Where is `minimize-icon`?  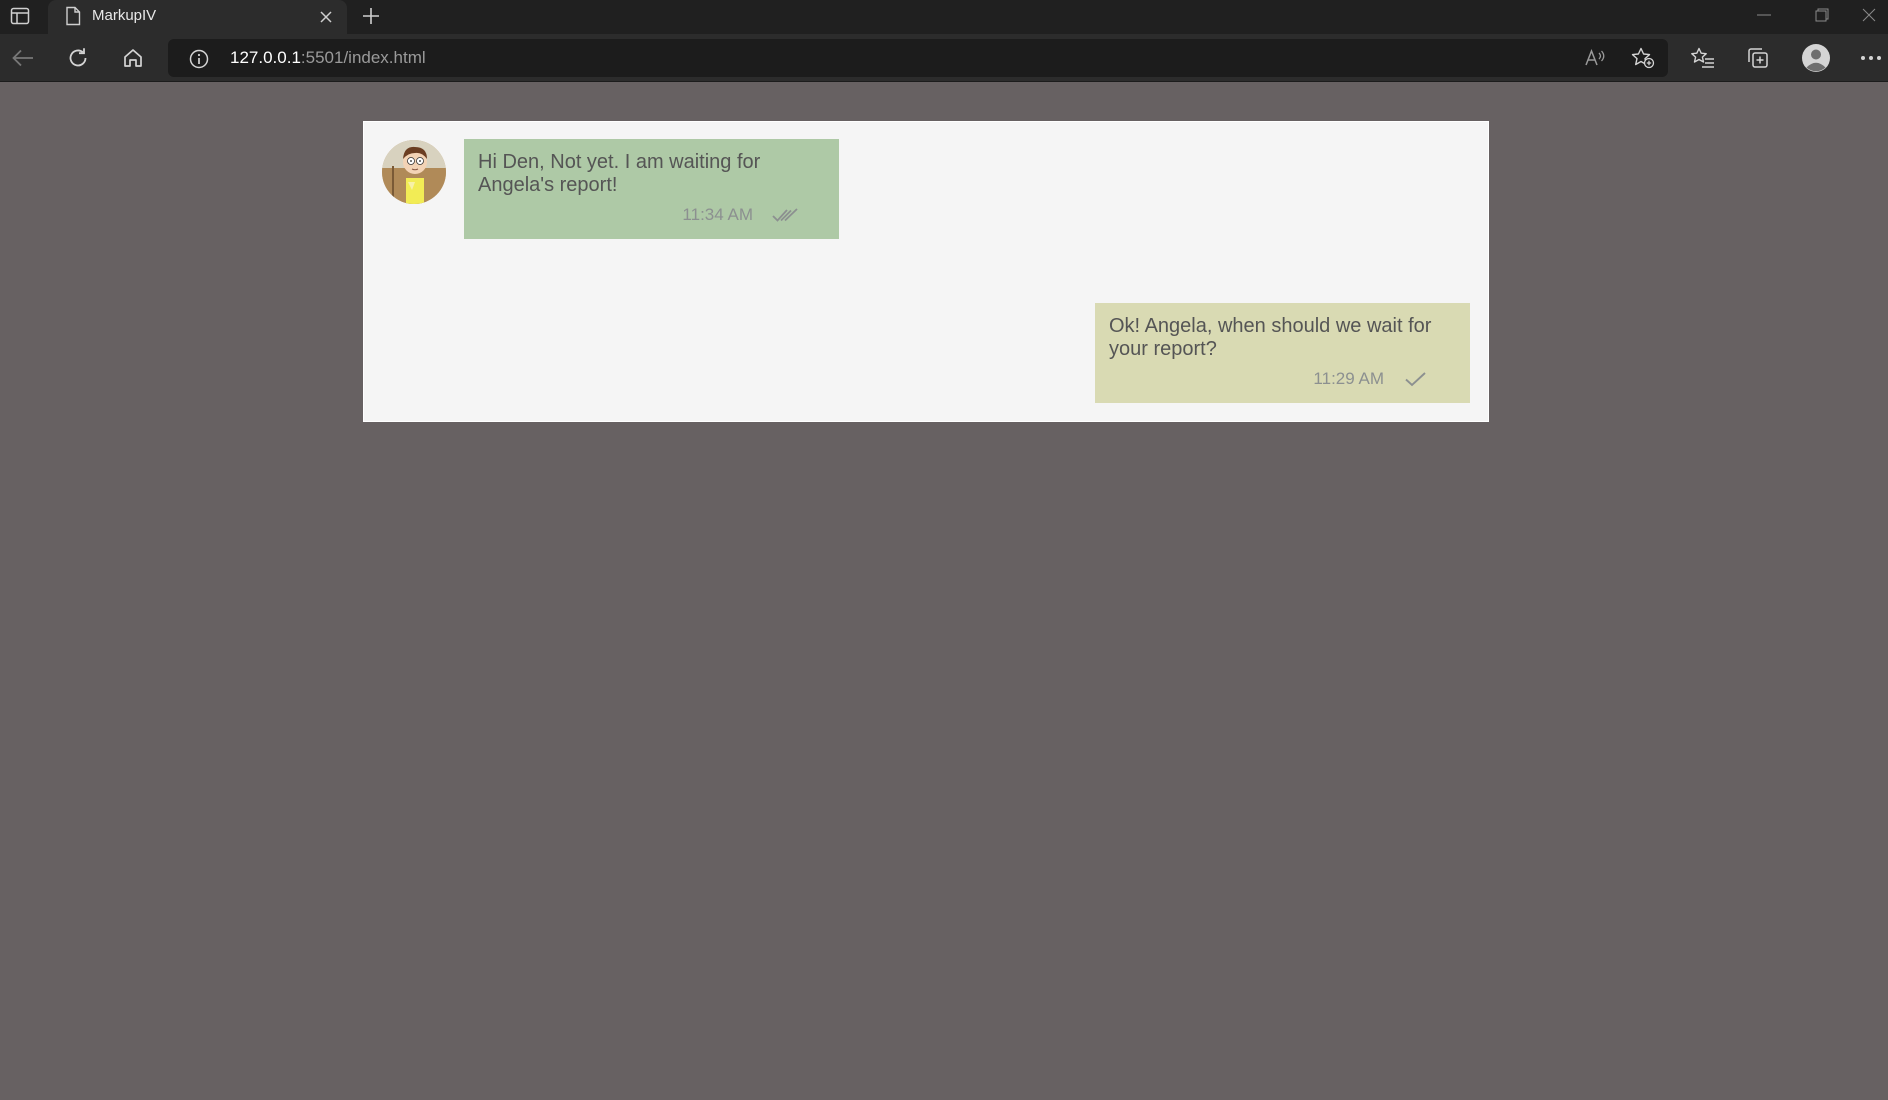
minimize-icon is located at coordinates (1764, 15).